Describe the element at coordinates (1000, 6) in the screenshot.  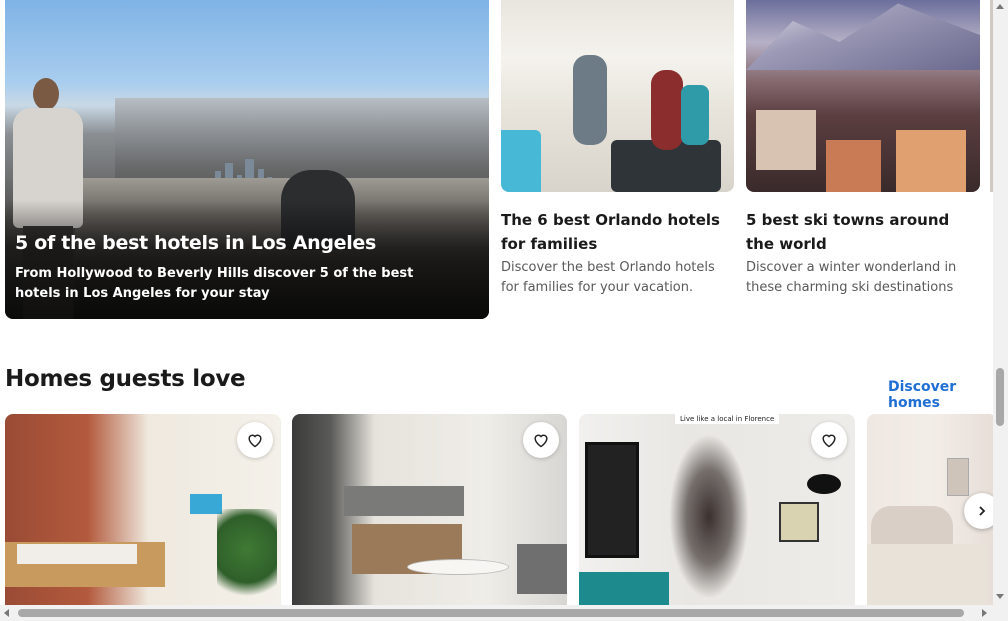
I see `scroll-up-arrow` at that location.